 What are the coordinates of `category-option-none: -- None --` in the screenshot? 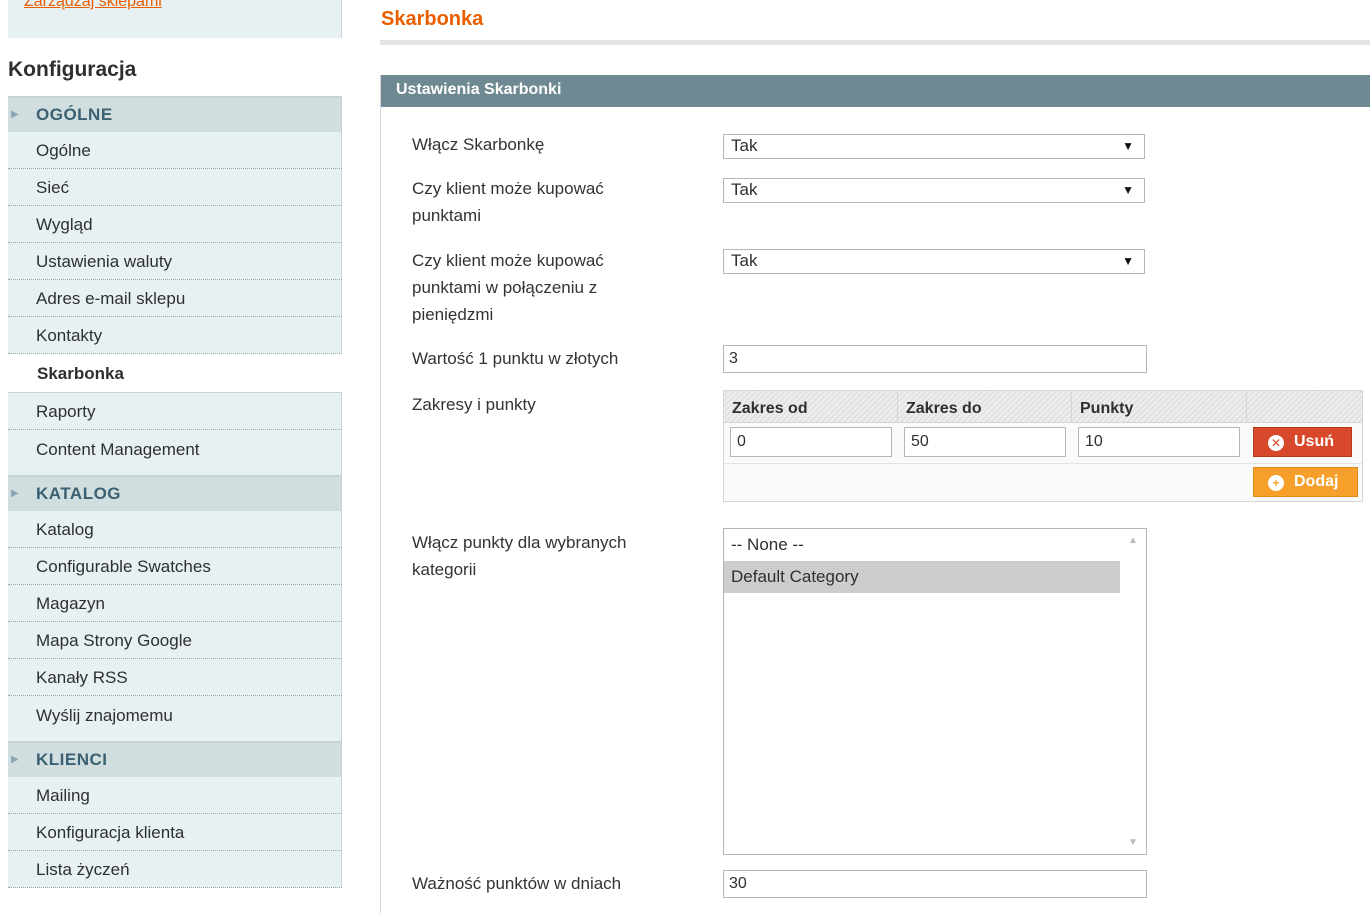 It's located at (922, 545).